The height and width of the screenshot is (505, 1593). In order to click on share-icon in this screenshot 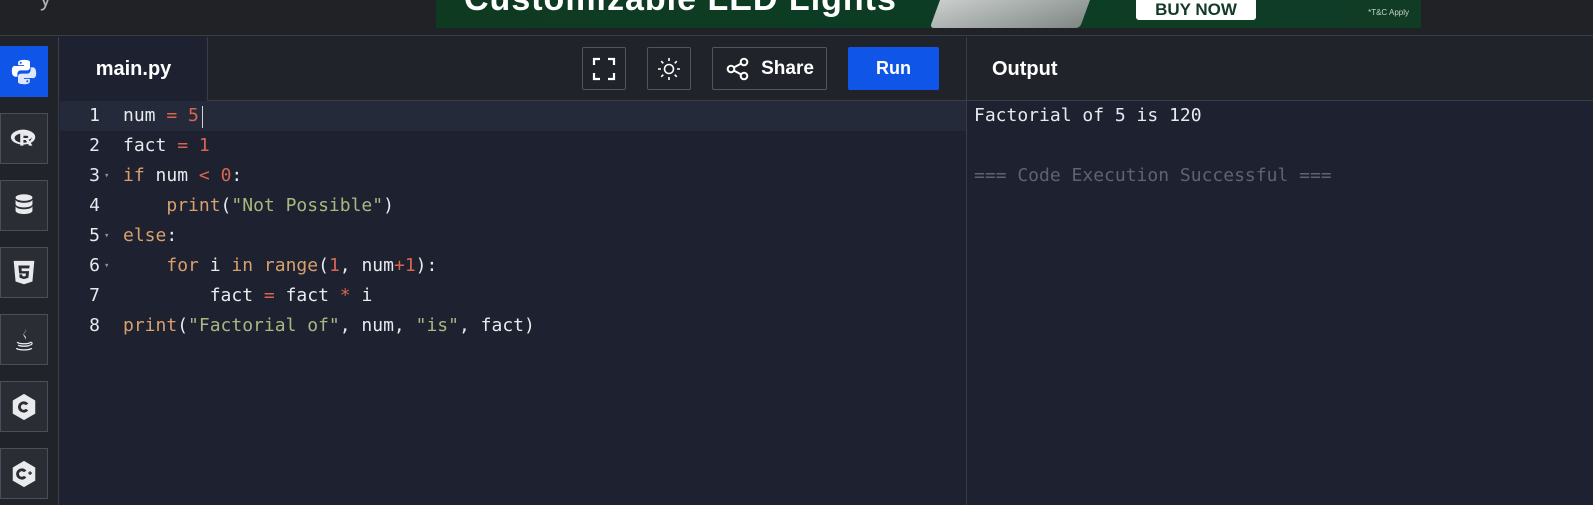, I will do `click(737, 68)`.